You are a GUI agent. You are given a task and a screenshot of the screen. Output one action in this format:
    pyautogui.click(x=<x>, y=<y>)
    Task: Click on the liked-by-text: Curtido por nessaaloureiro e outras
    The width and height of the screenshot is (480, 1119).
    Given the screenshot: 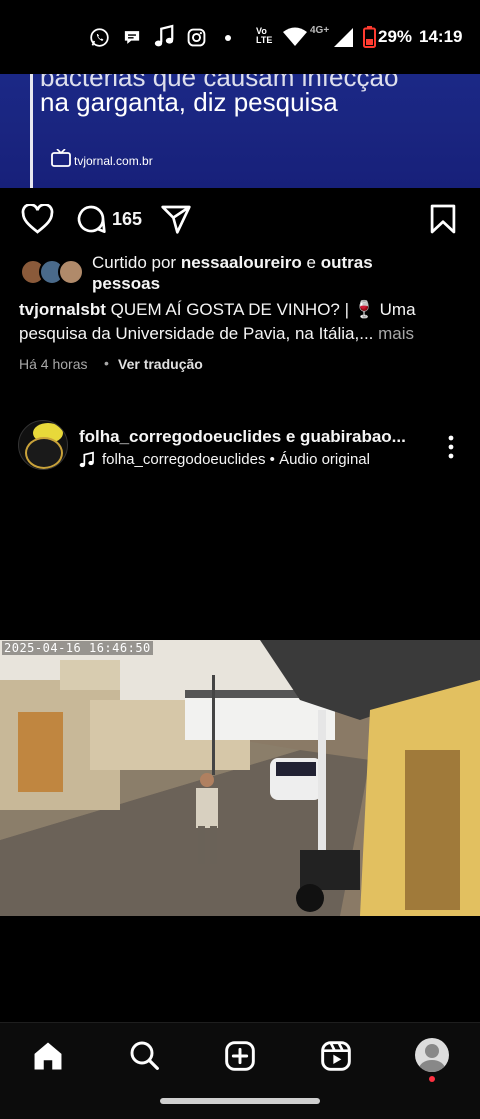 What is the action you would take?
    pyautogui.click(x=232, y=263)
    